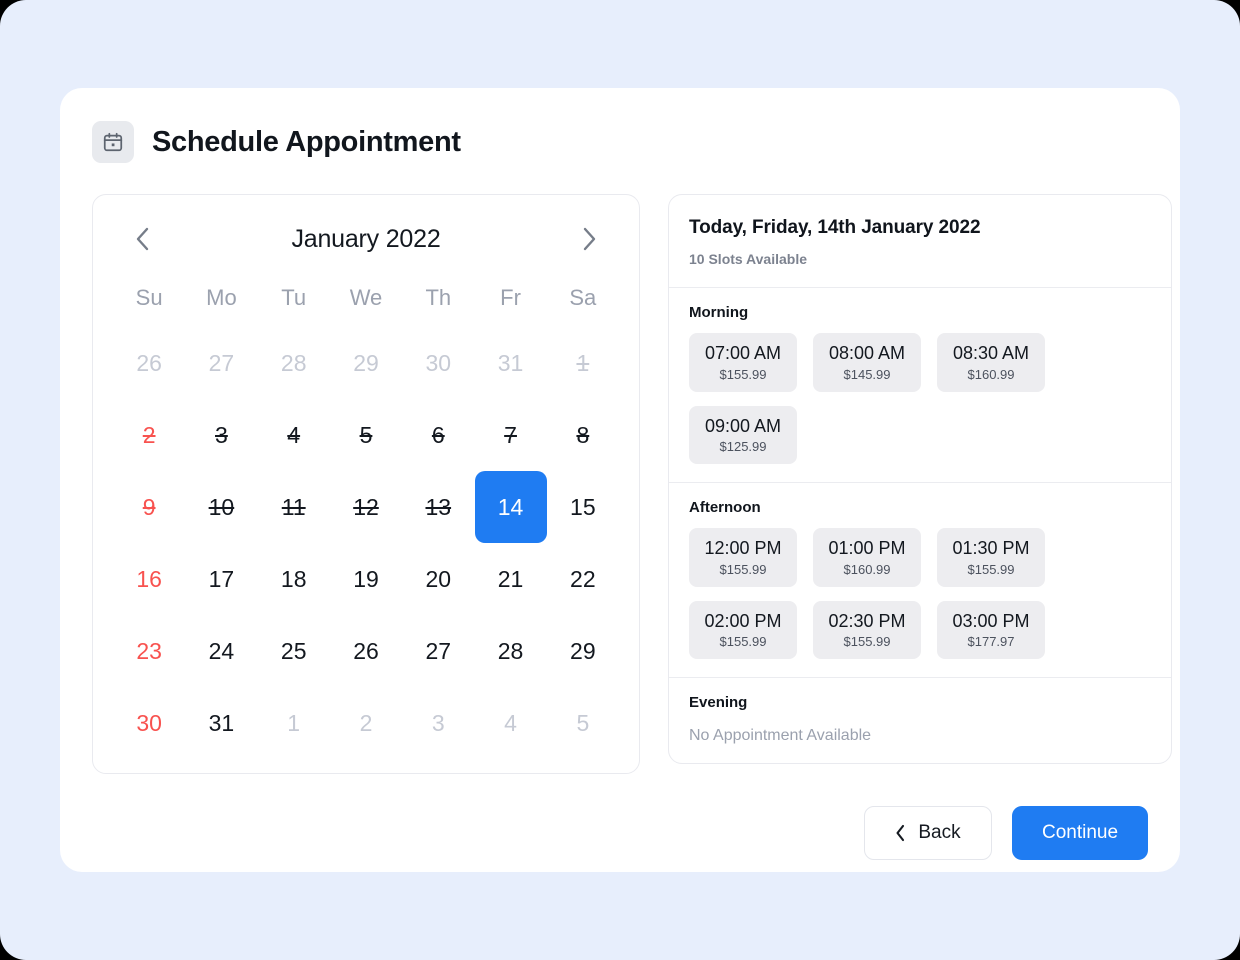 The width and height of the screenshot is (1240, 960). I want to click on calendar-day-cell: 1, so click(583, 363).